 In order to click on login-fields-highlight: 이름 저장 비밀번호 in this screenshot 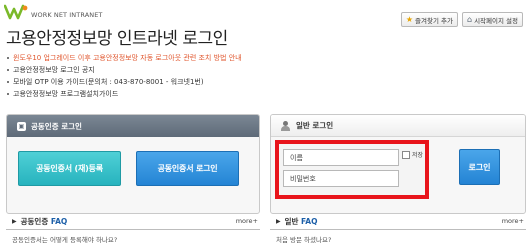, I will do `click(352, 169)`.